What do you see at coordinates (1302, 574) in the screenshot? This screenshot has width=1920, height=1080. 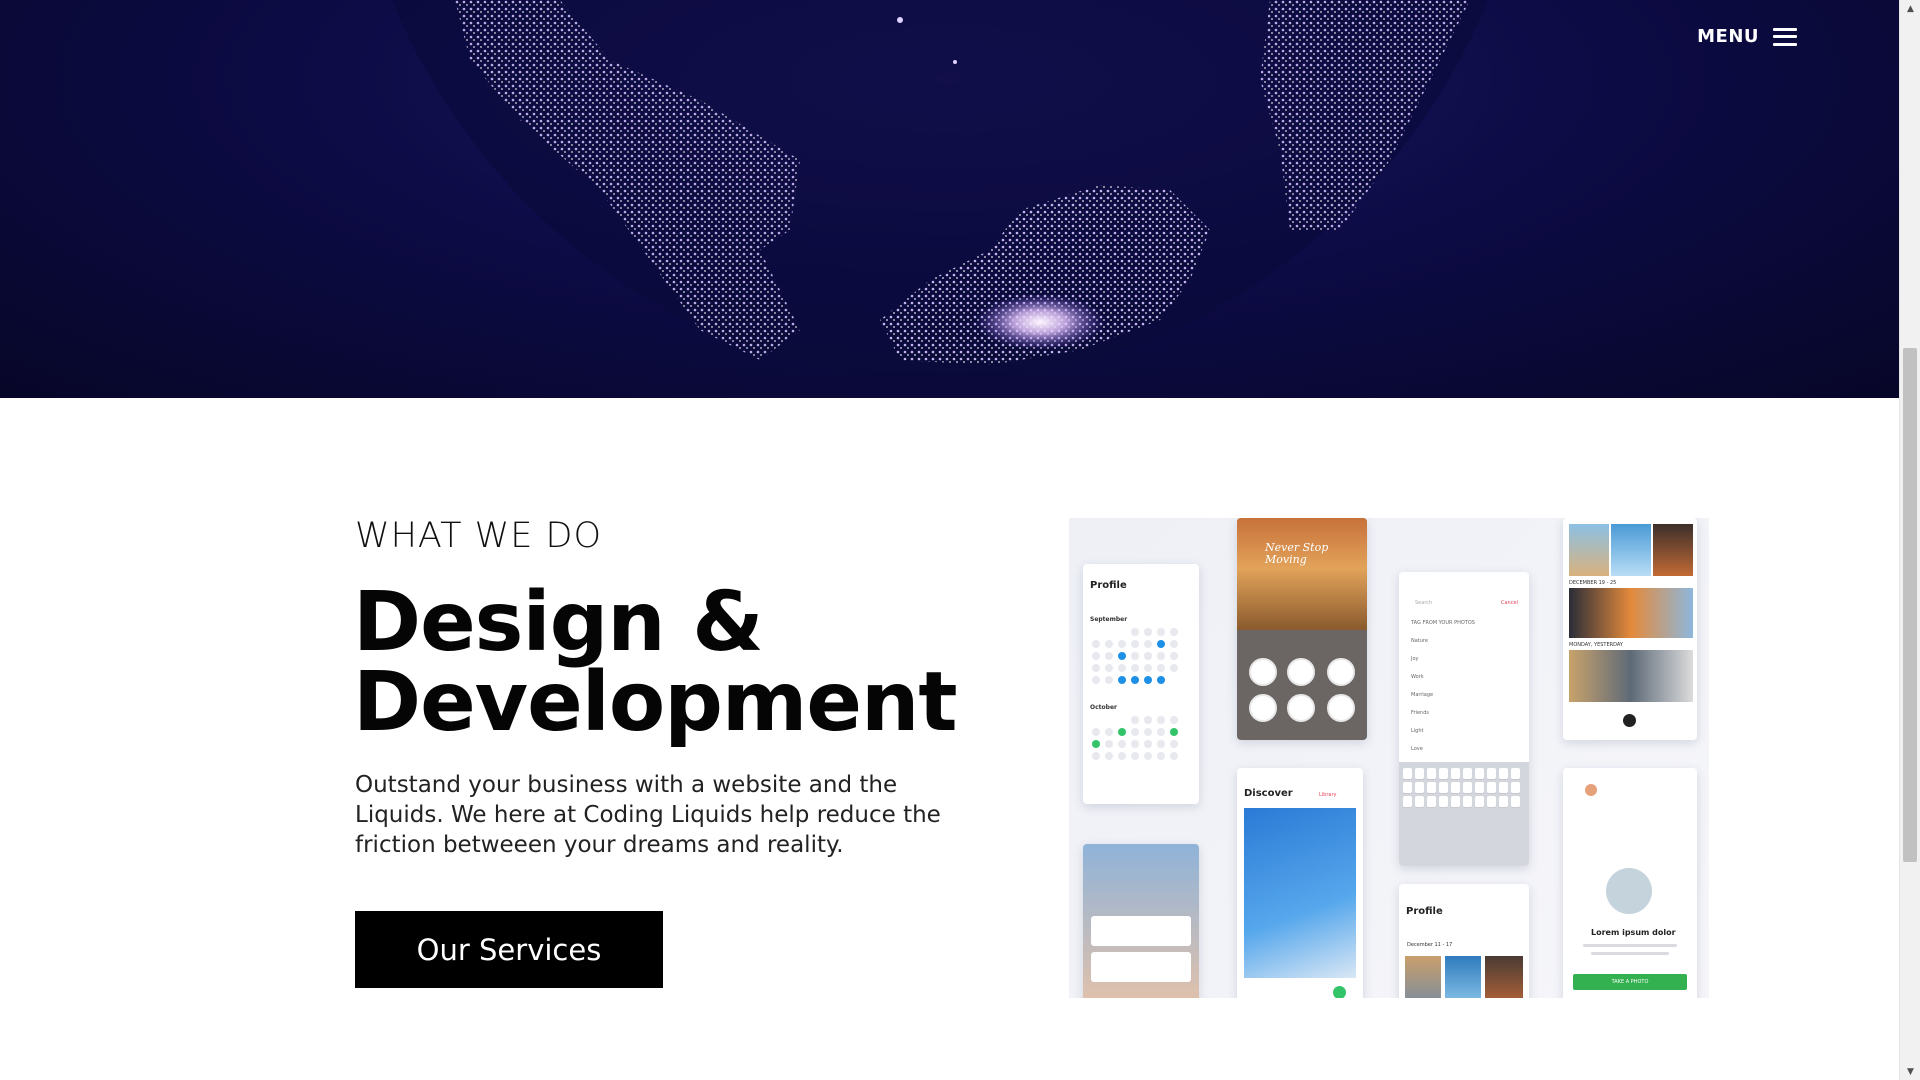 I see `mockup-sunset-photo` at bounding box center [1302, 574].